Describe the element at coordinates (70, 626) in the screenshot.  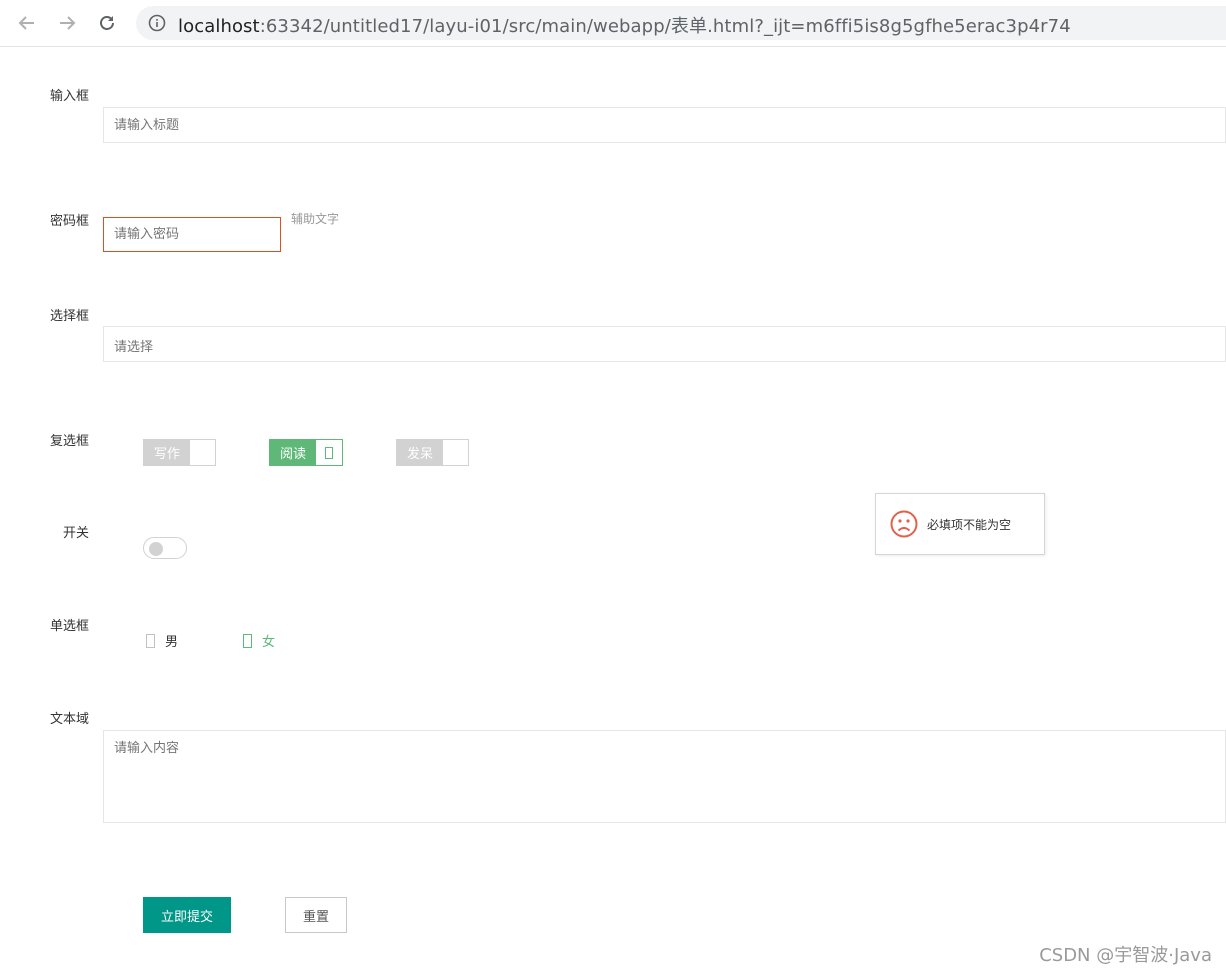
I see `radio-label: 单选框` at that location.